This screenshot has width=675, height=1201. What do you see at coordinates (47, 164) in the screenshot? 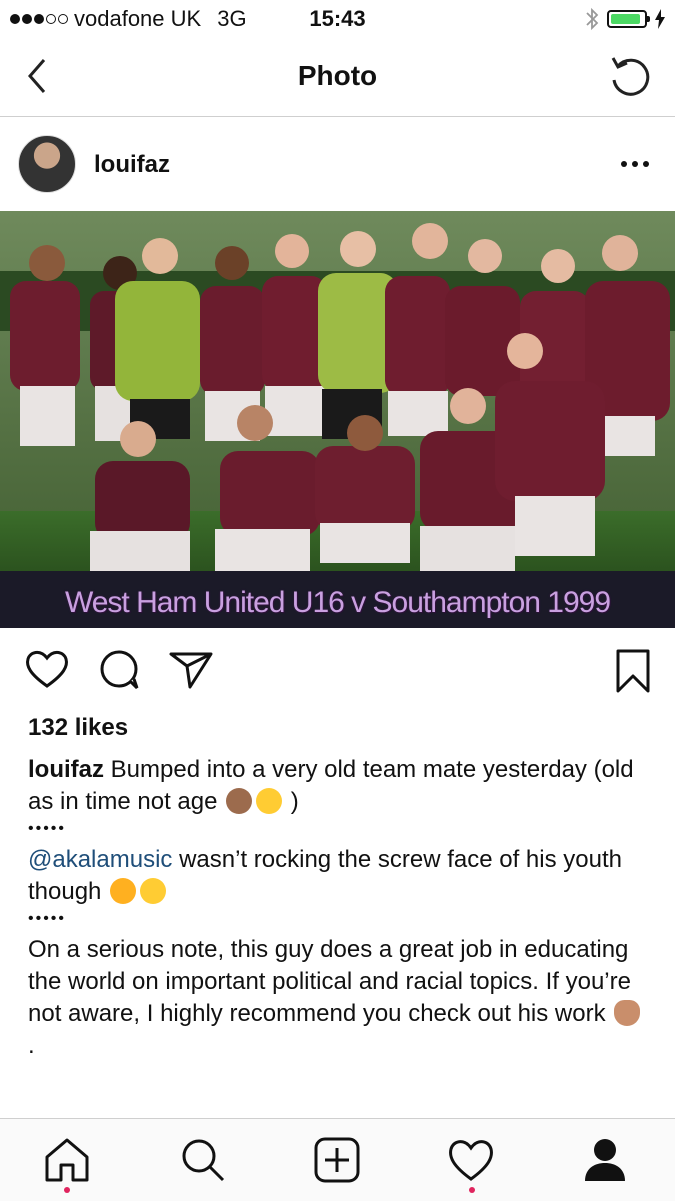
I see `avatar` at bounding box center [47, 164].